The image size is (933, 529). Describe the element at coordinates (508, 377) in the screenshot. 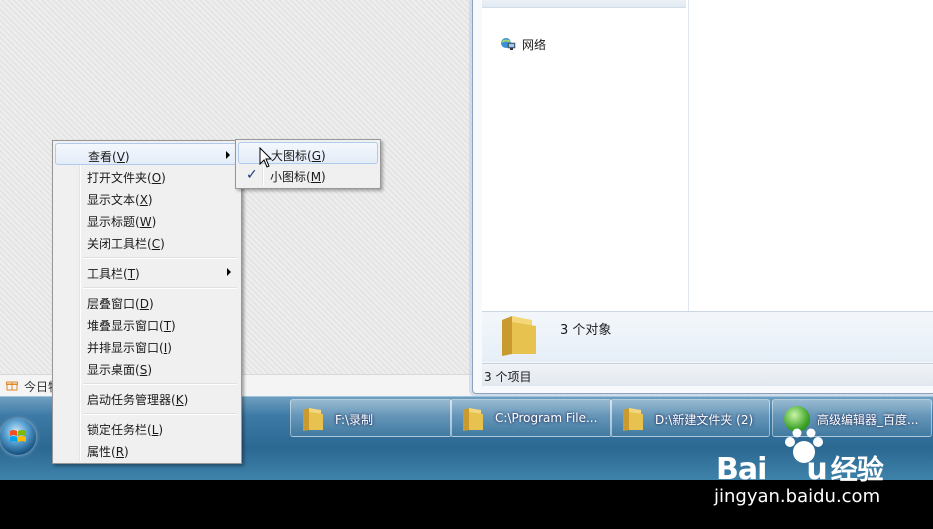

I see `status-text: 3 个项目` at that location.